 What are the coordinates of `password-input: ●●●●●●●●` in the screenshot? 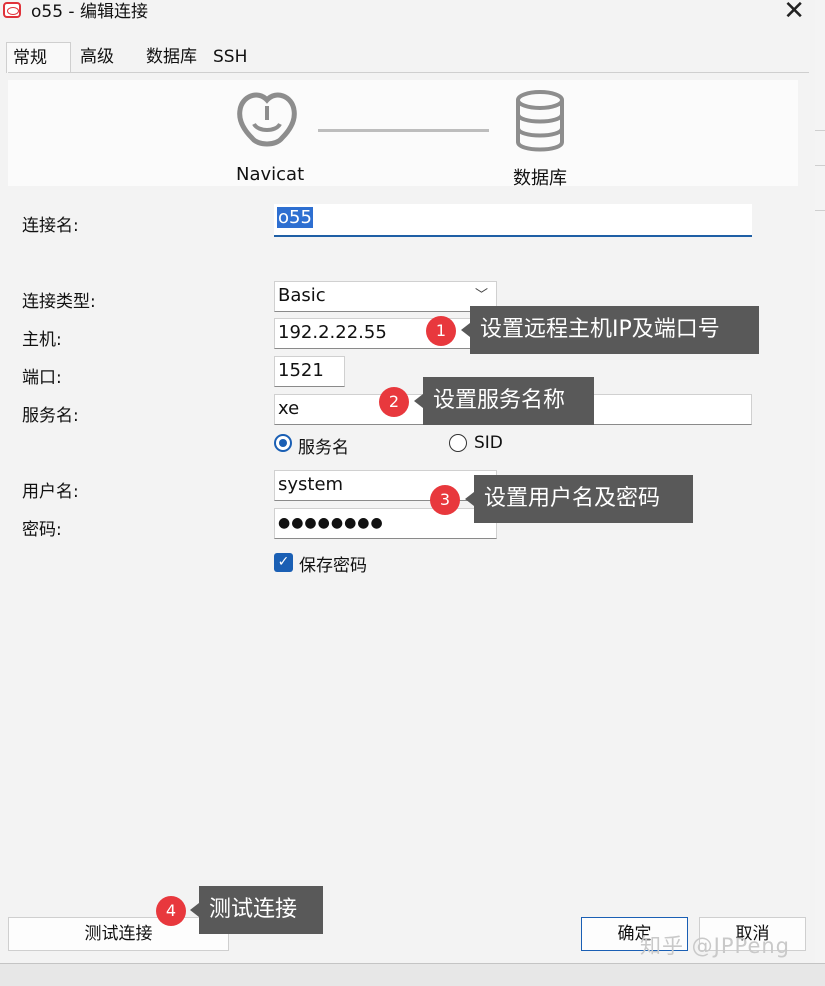 It's located at (385, 523).